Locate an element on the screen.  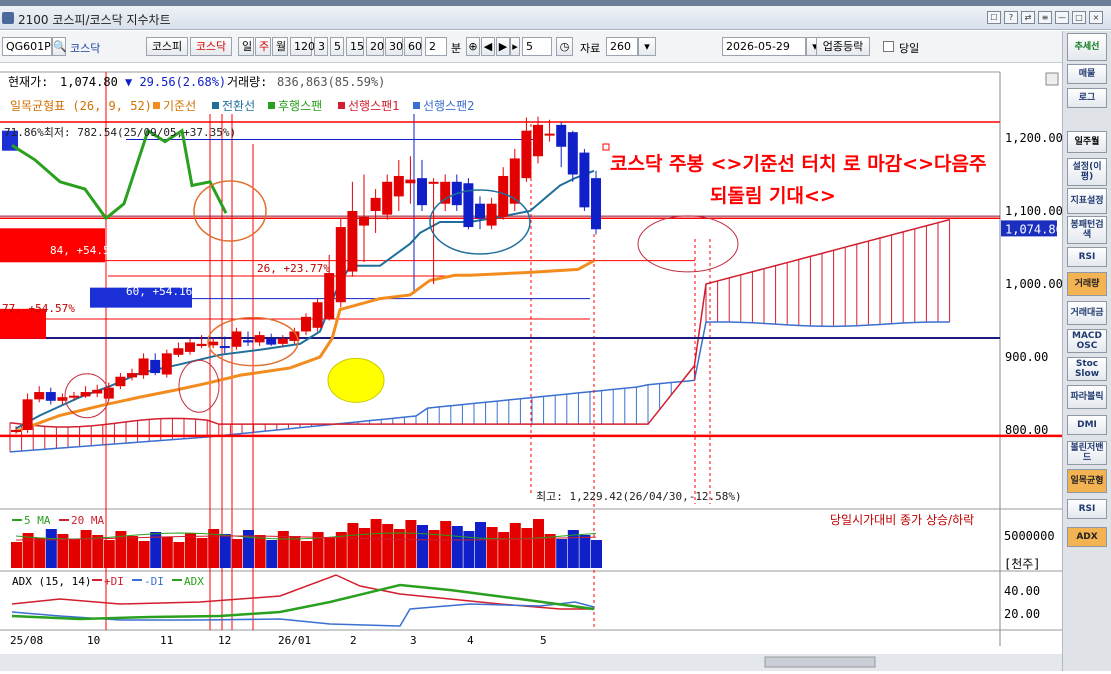
price-tick-800: 800.00 is located at coordinates (1026, 430).